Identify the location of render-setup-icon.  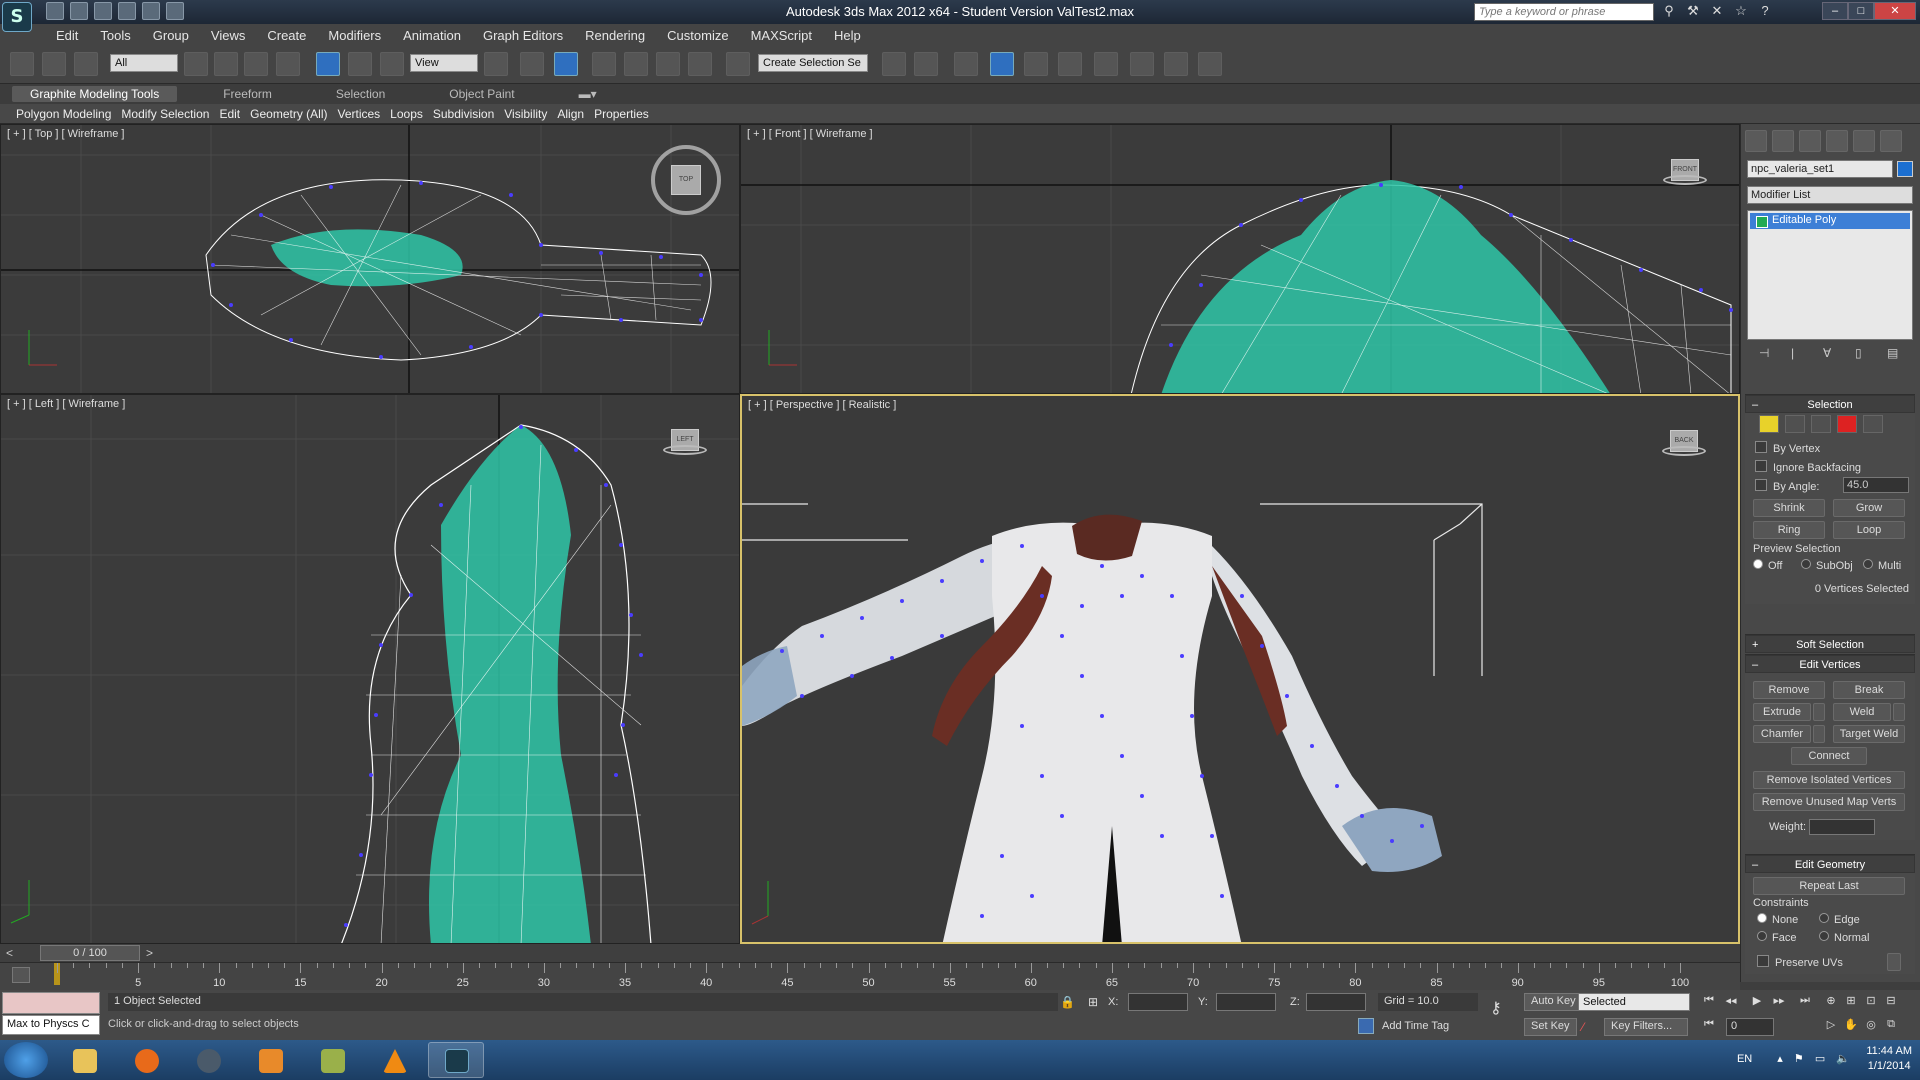
(1142, 64).